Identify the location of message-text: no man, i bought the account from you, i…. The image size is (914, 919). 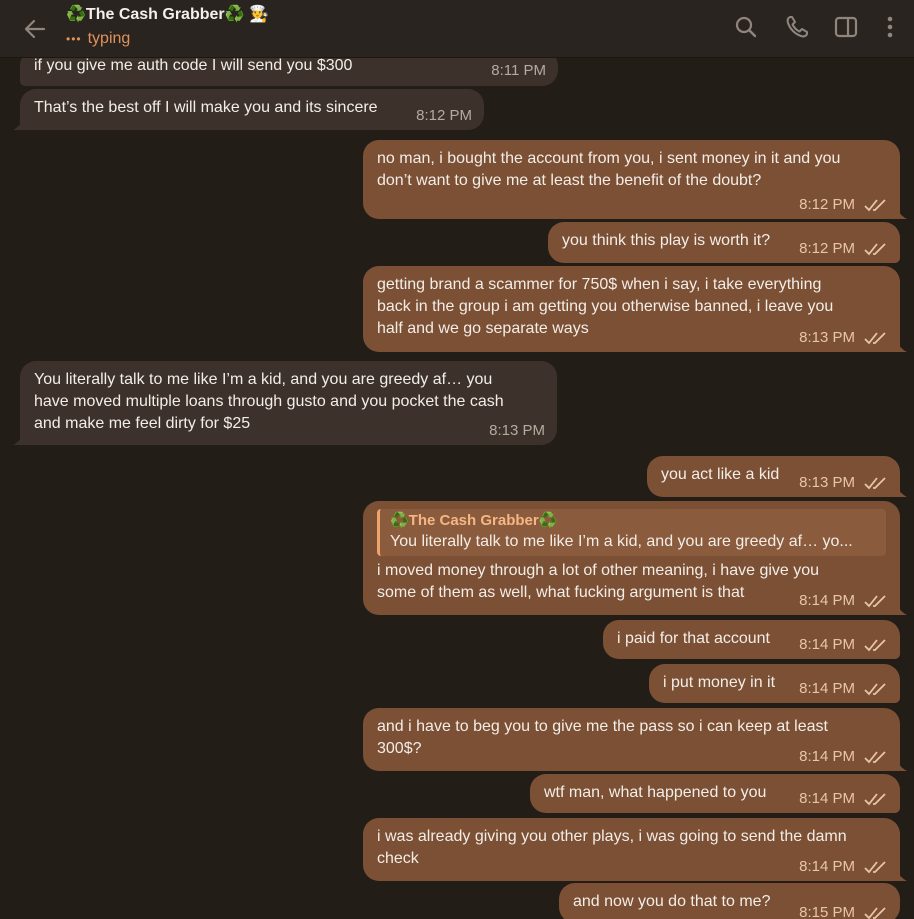
(609, 169).